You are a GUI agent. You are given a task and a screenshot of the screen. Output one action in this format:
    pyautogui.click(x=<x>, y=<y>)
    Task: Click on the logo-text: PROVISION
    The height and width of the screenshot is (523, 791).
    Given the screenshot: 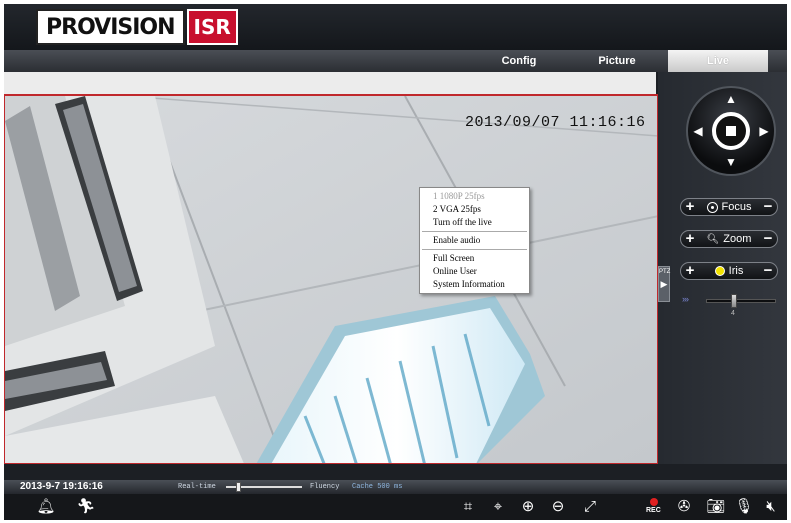 What is the action you would take?
    pyautogui.click(x=110, y=27)
    